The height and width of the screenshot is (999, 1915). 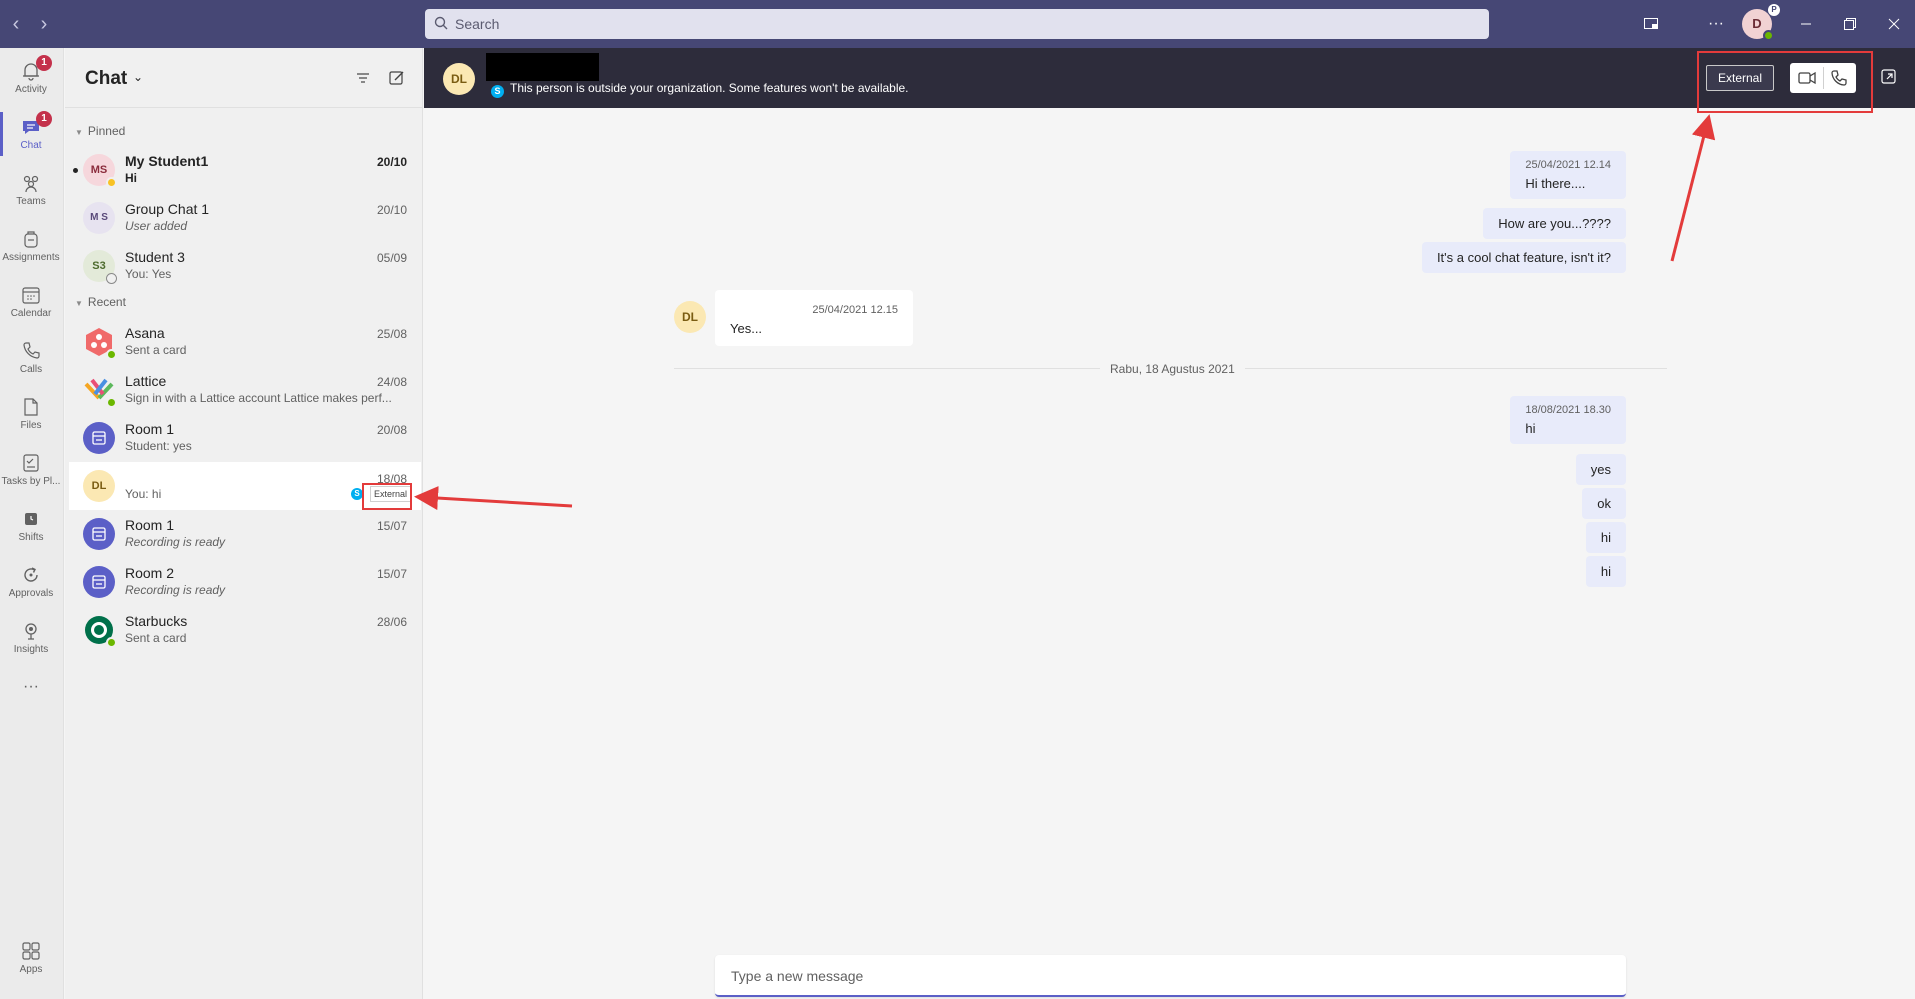 What do you see at coordinates (1172, 369) in the screenshot?
I see `date-divider-label: Rabu, 18 Agustus 2021` at bounding box center [1172, 369].